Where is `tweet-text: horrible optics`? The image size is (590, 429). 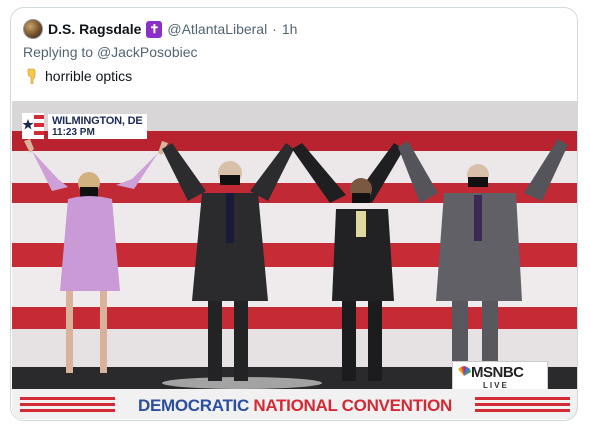 tweet-text: horrible optics is located at coordinates (77, 76).